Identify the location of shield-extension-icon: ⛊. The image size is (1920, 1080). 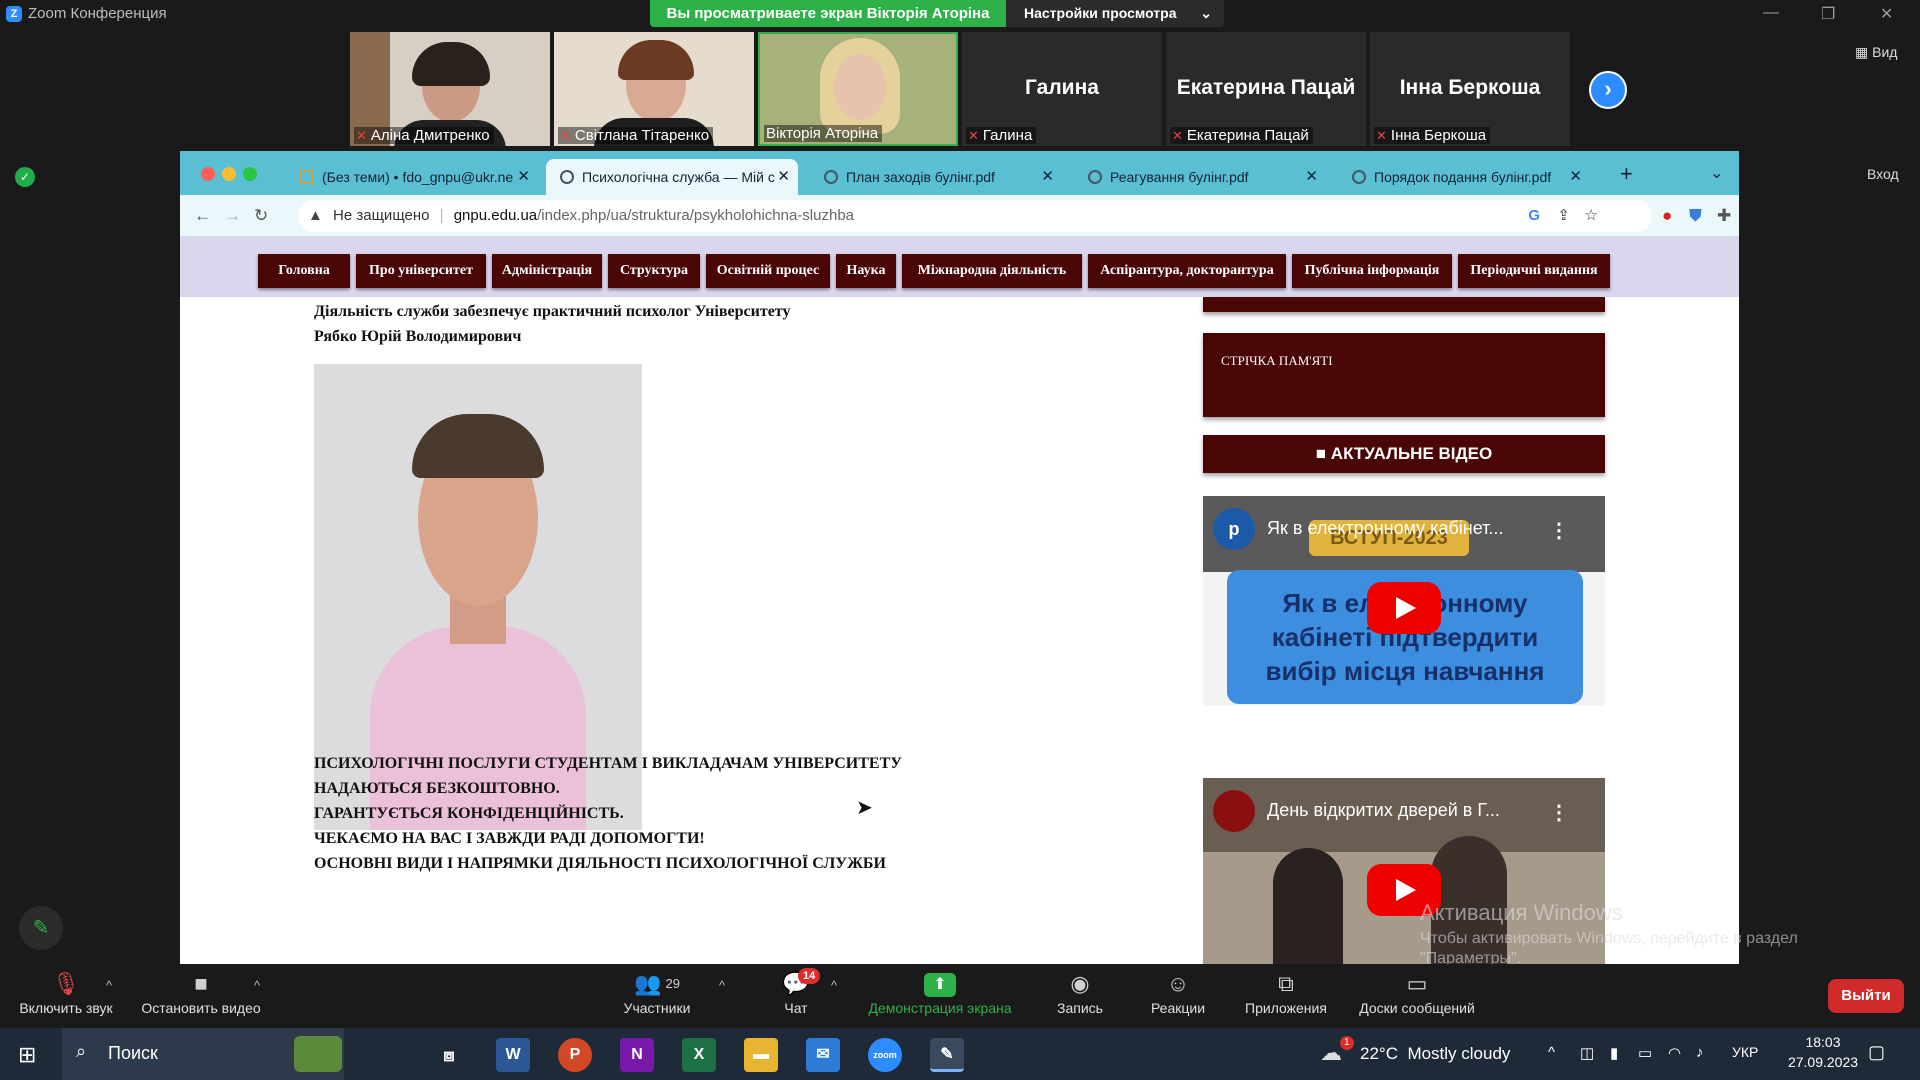
(1695, 216).